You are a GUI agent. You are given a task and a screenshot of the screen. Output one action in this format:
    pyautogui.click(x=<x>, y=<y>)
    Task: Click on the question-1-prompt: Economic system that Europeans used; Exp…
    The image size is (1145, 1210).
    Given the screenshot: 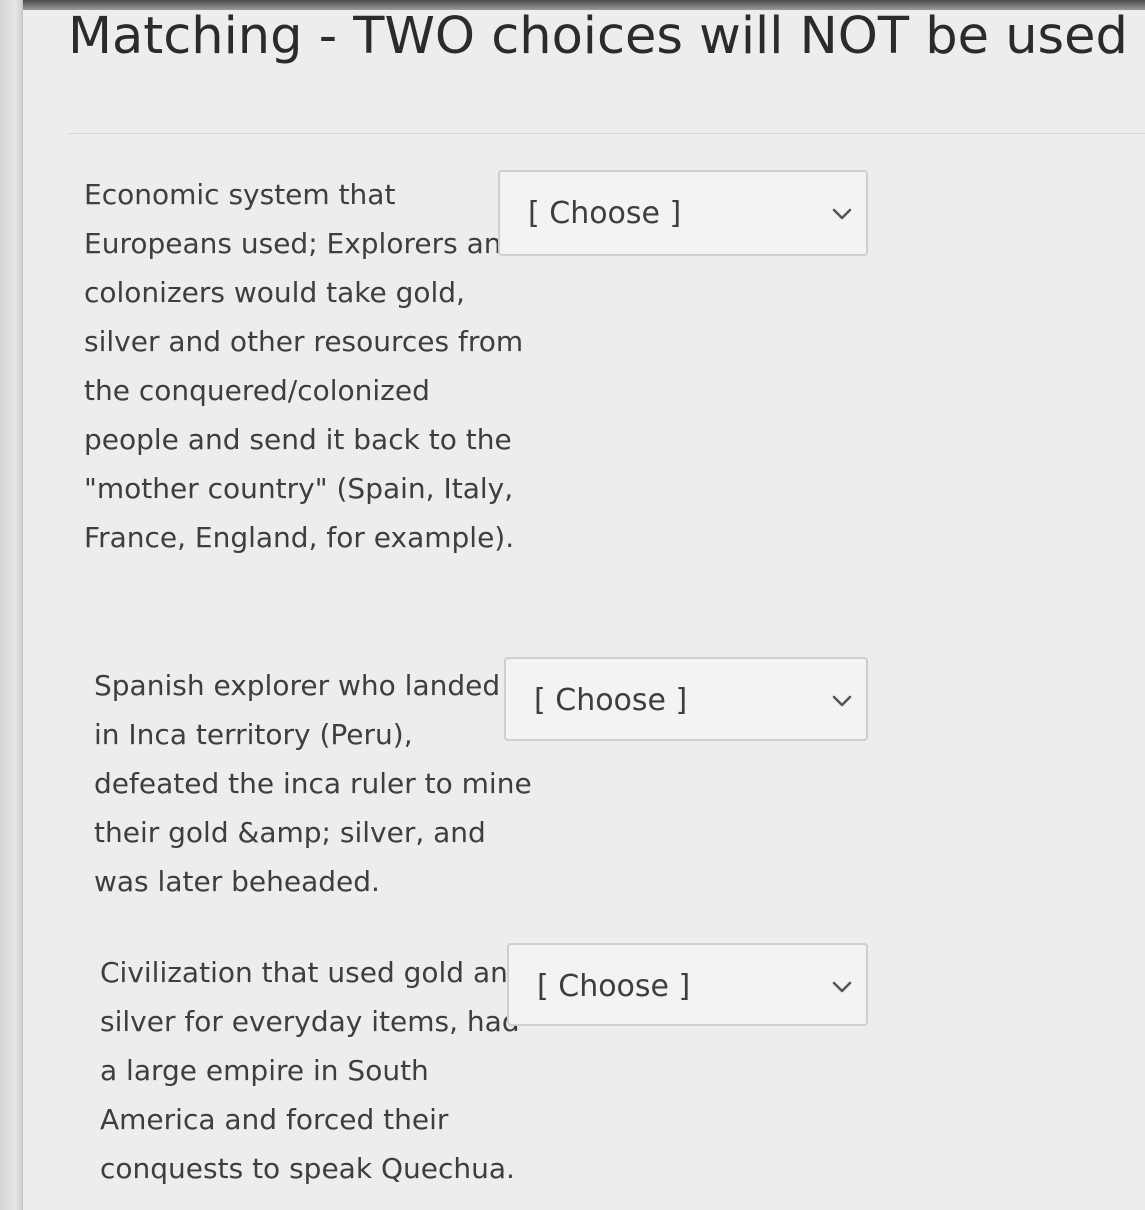 What is the action you would take?
    pyautogui.click(x=304, y=366)
    